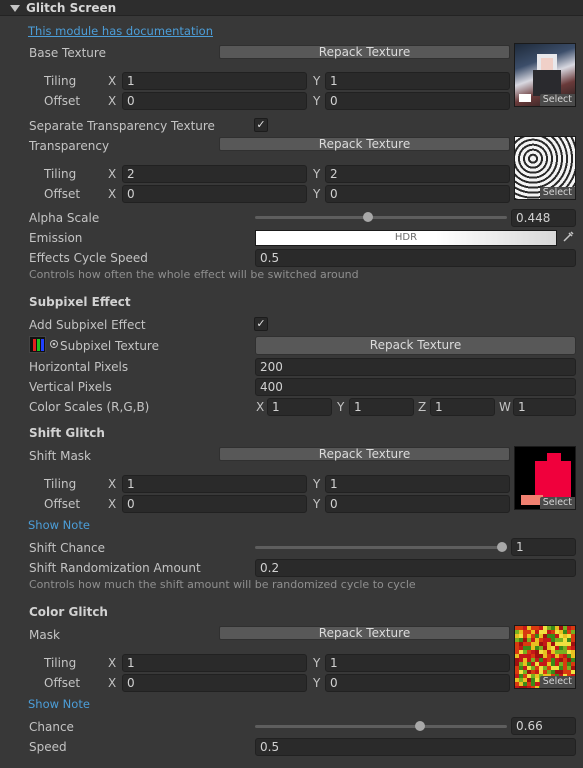 This screenshot has width=583, height=768. Describe the element at coordinates (368, 217) in the screenshot. I see `alpha-scale-slider-knob` at that location.